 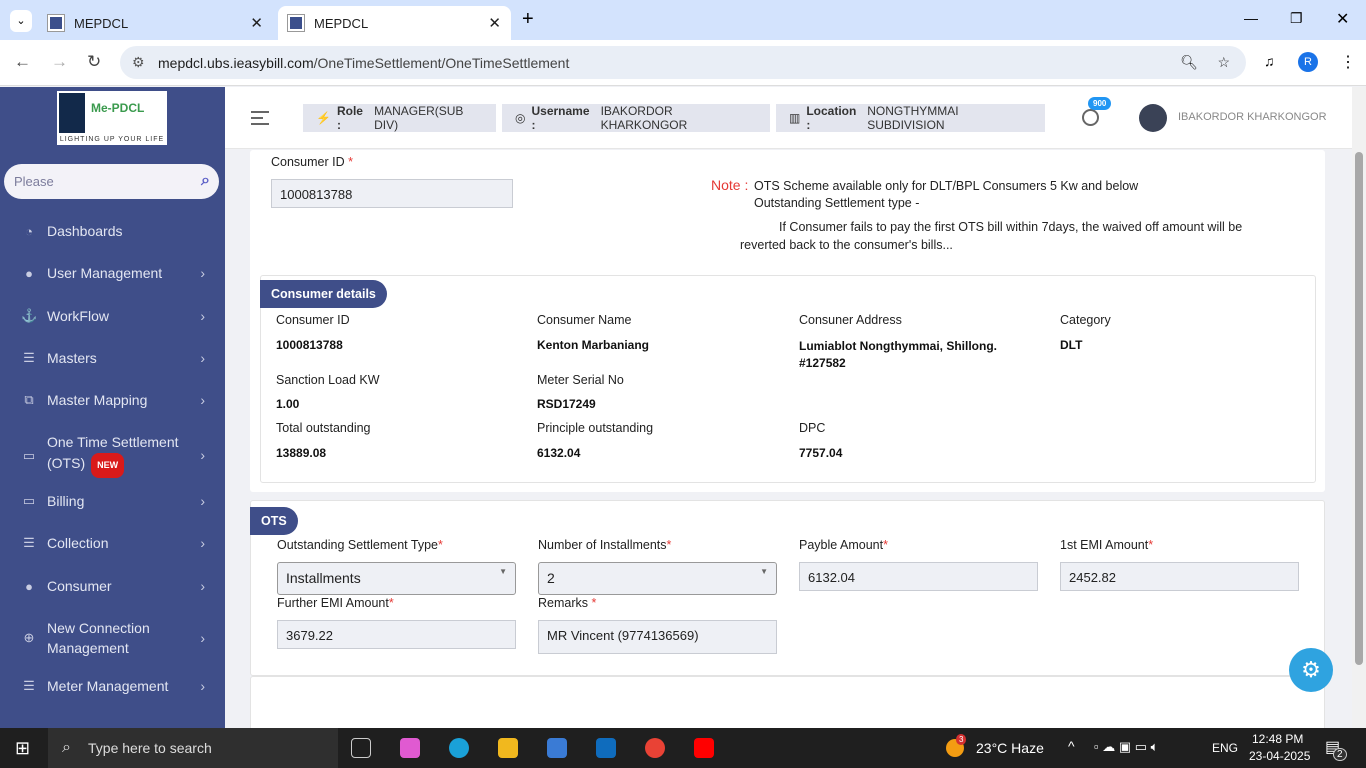 I want to click on back-icon: ←, so click(x=22, y=62).